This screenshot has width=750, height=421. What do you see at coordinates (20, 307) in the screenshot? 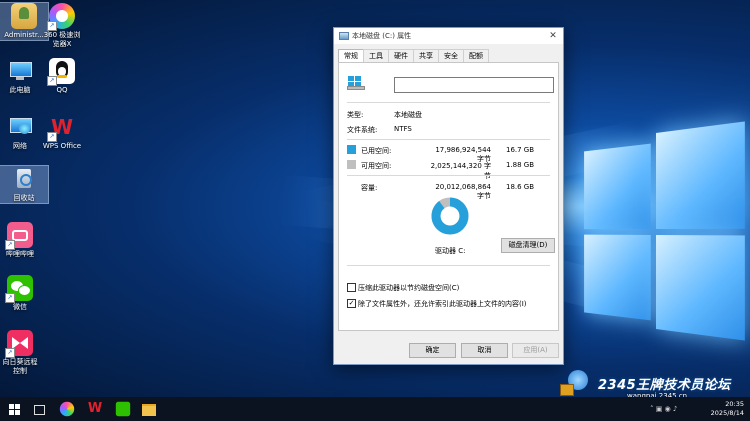
I see `desktop-icon-label: 微信` at bounding box center [20, 307].